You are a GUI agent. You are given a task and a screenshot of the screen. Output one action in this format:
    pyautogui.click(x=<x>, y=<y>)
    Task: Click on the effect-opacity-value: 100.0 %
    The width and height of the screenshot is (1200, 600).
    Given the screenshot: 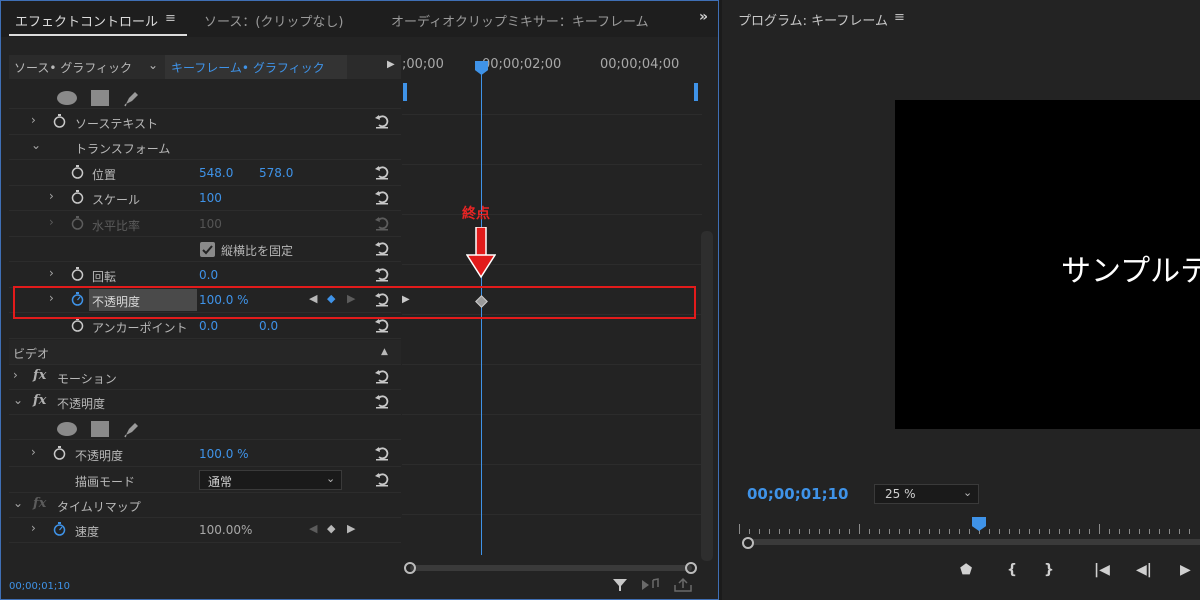 What is the action you would take?
    pyautogui.click(x=224, y=454)
    